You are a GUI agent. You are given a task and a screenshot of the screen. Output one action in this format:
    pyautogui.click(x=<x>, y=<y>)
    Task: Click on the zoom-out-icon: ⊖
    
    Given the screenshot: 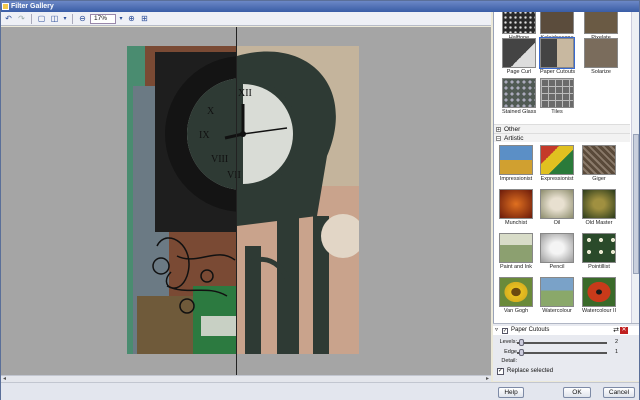 What is the action you would take?
    pyautogui.click(x=82, y=18)
    